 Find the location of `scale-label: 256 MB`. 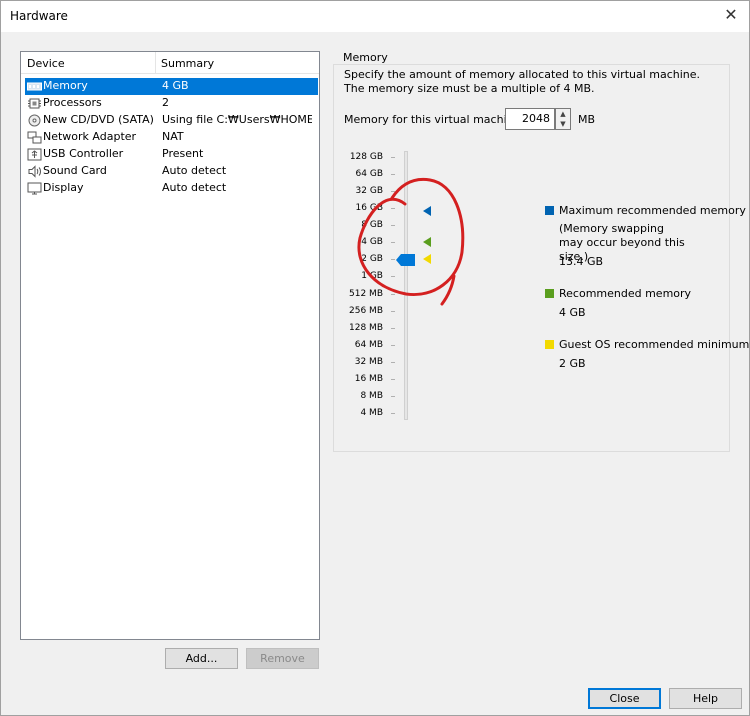

scale-label: 256 MB is located at coordinates (366, 311).